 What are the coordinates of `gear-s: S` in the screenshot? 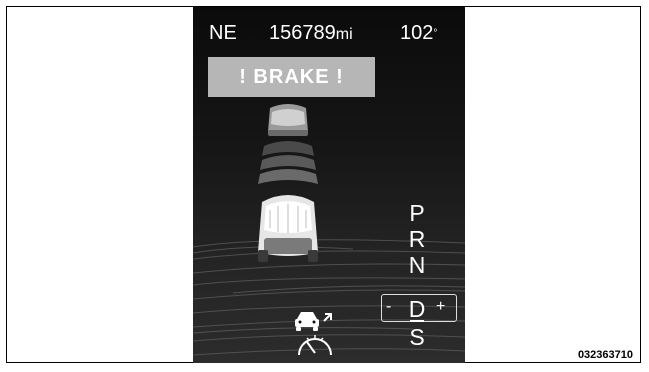 It's located at (417, 337).